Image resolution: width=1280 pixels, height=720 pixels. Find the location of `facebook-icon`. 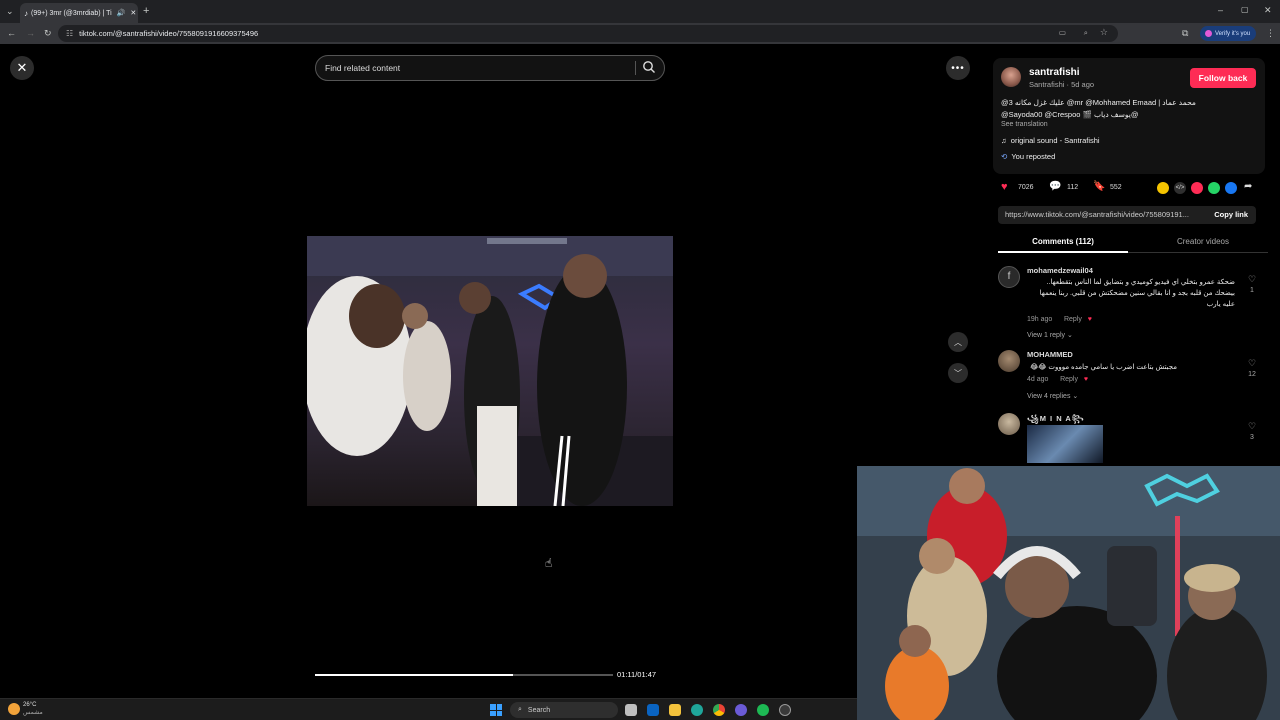

facebook-icon is located at coordinates (1231, 188).